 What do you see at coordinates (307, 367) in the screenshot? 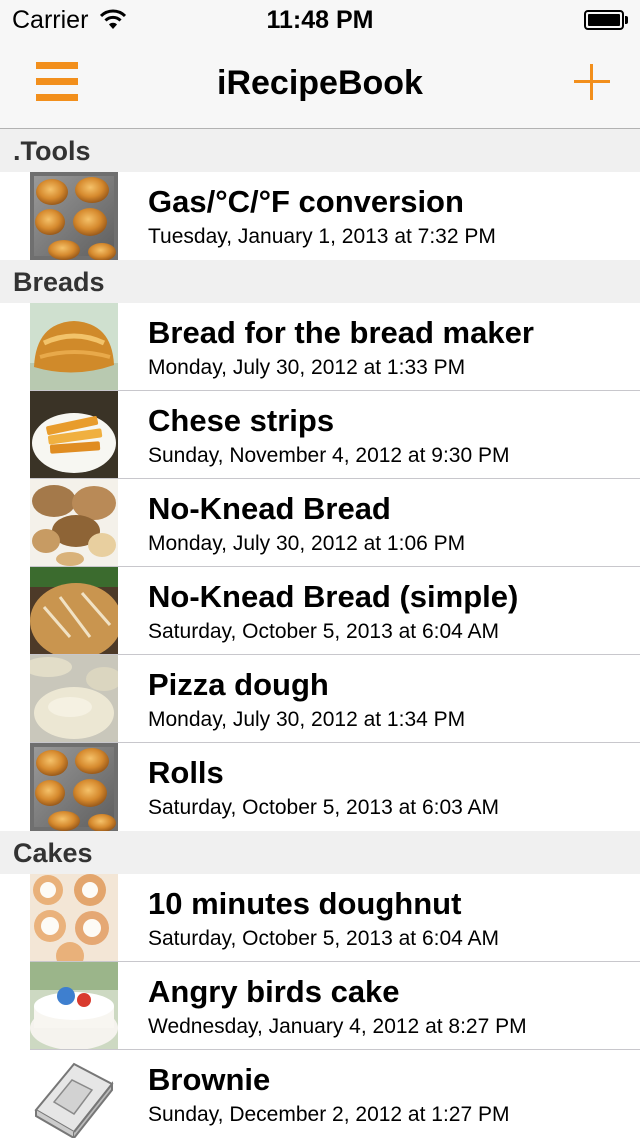
I see `recipe-date: Monday, July 30, 2012 at 1:33 PM` at bounding box center [307, 367].